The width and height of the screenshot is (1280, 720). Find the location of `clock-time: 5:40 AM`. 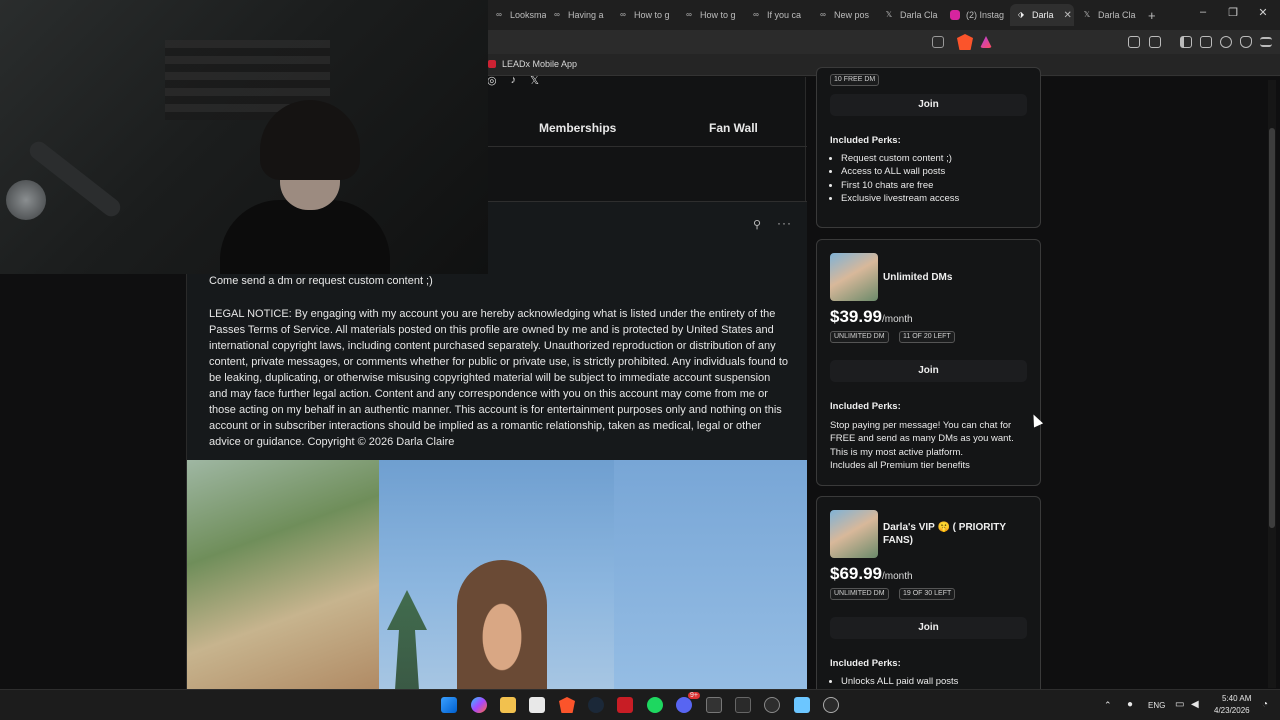

clock-time: 5:40 AM is located at coordinates (1236, 698).